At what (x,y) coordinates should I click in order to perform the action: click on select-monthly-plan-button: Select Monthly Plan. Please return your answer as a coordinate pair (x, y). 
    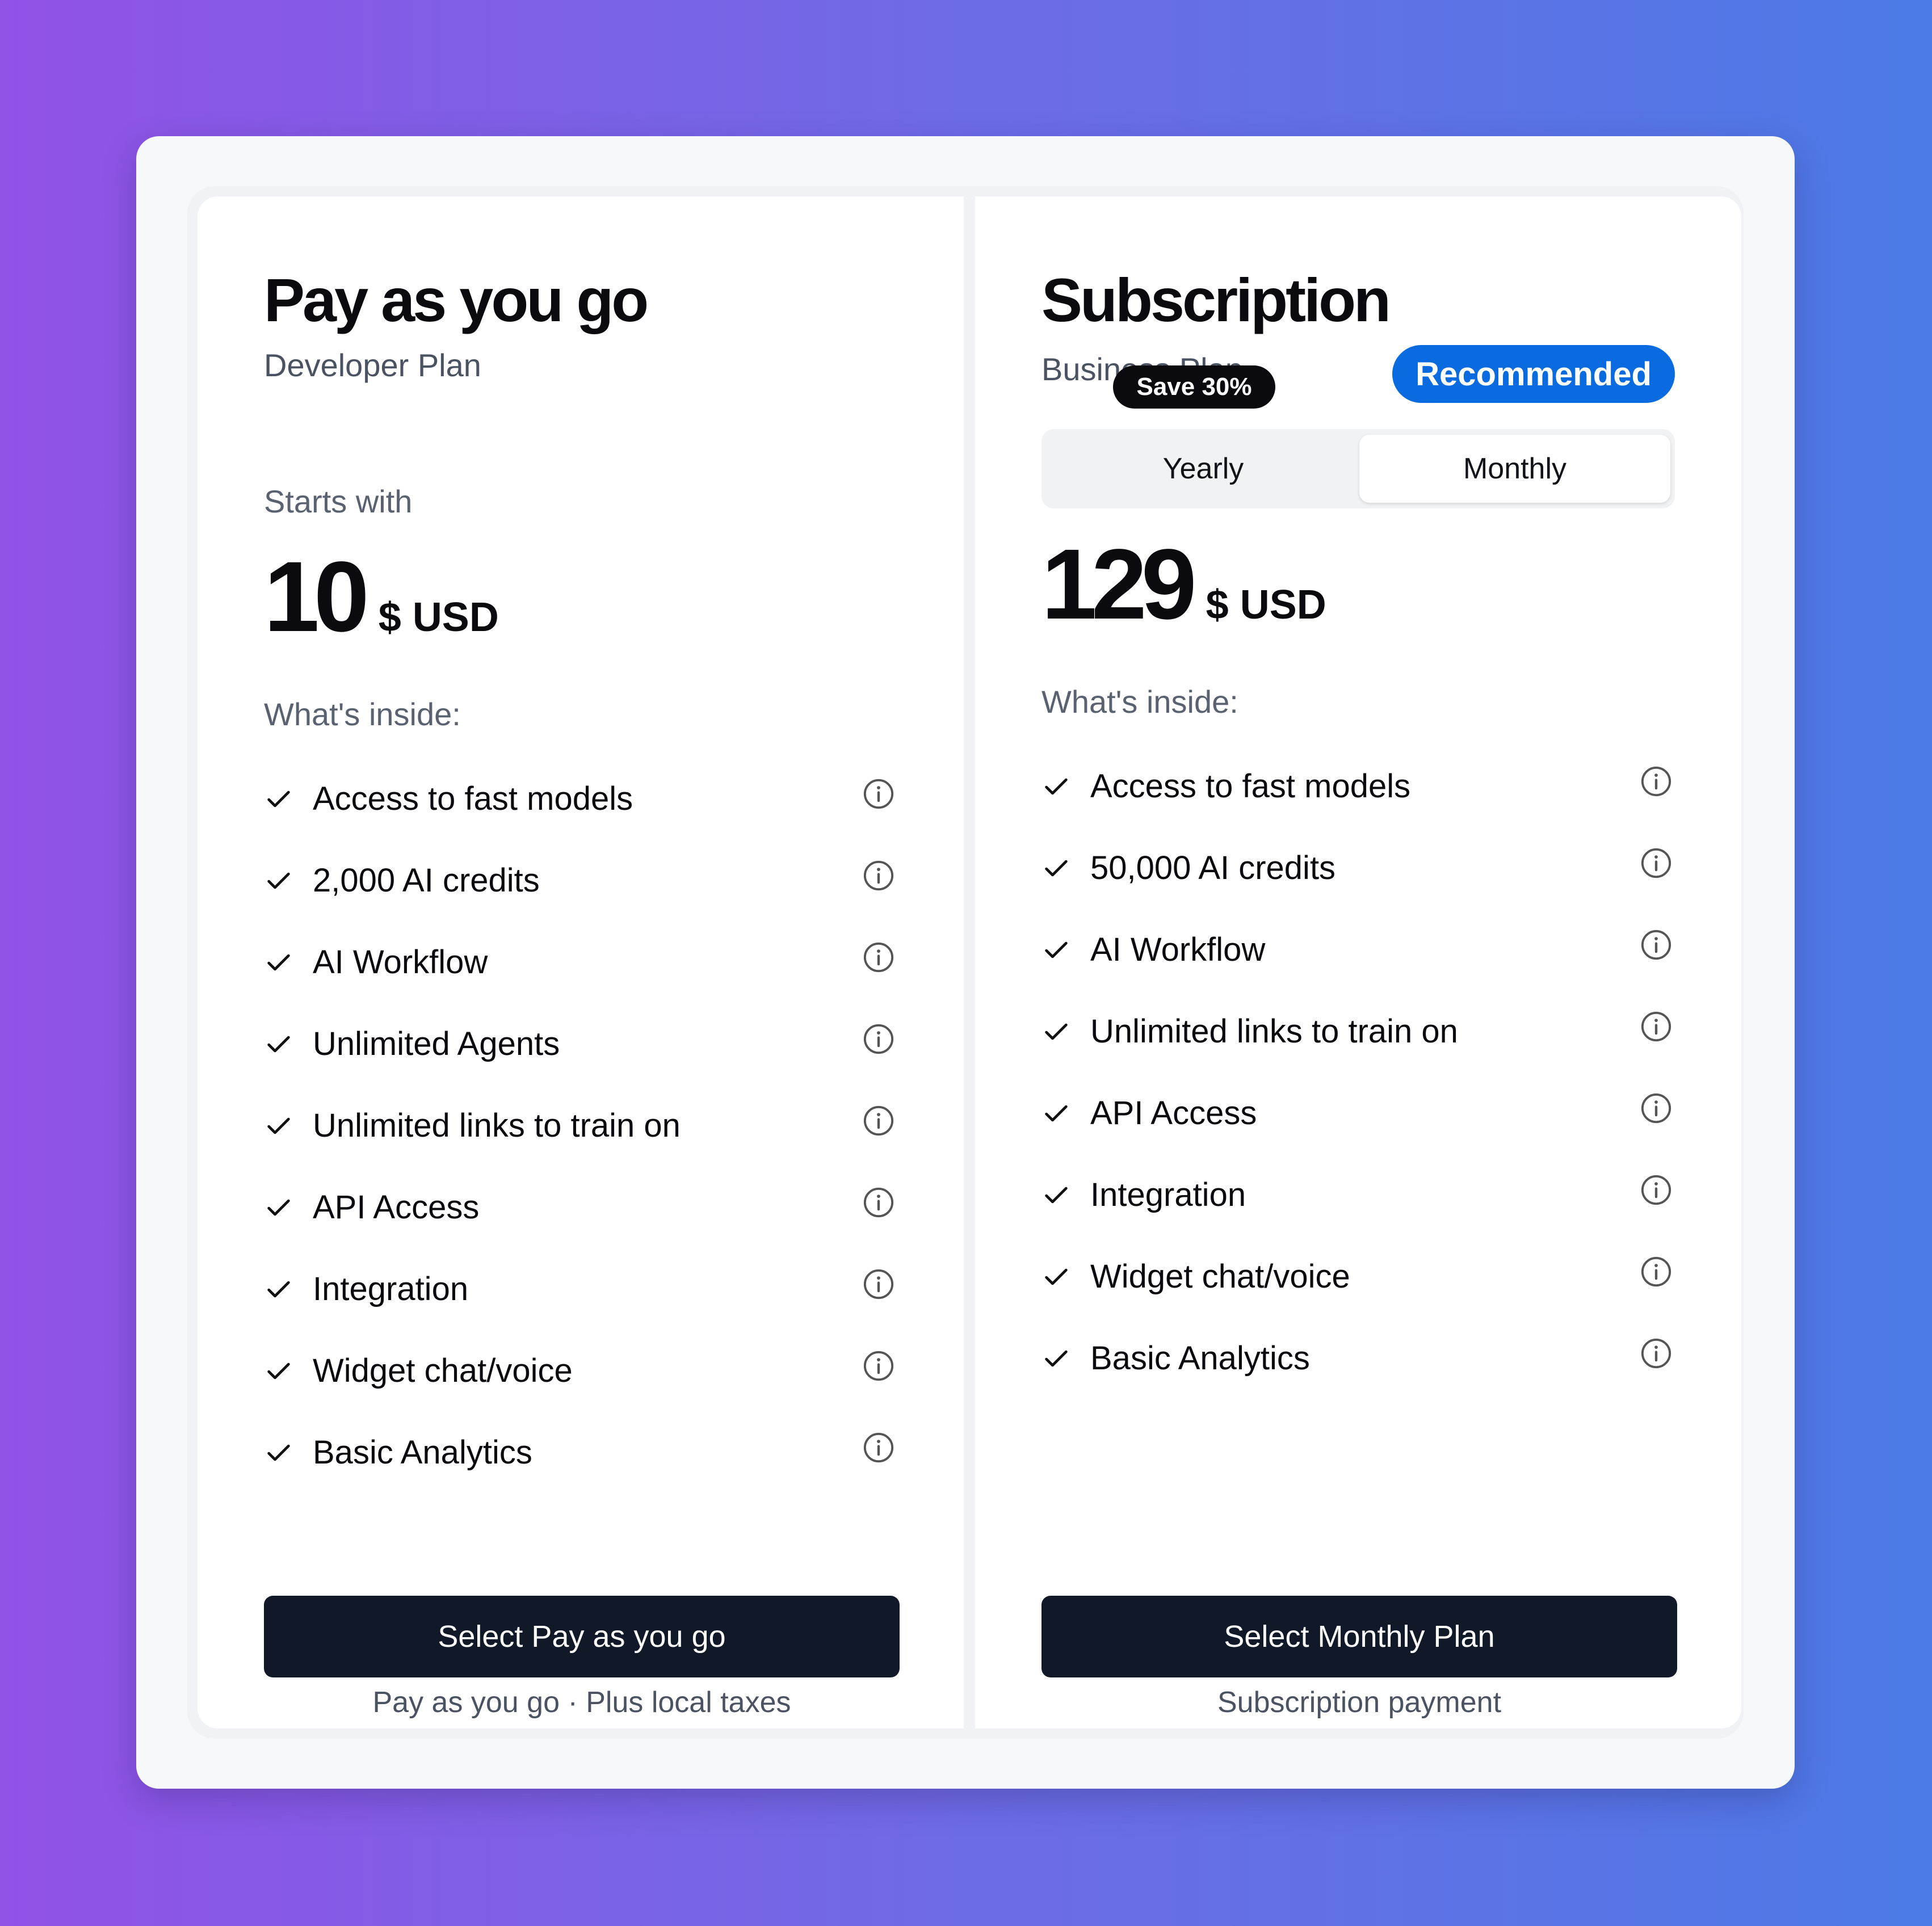
    Looking at the image, I should click on (1359, 1636).